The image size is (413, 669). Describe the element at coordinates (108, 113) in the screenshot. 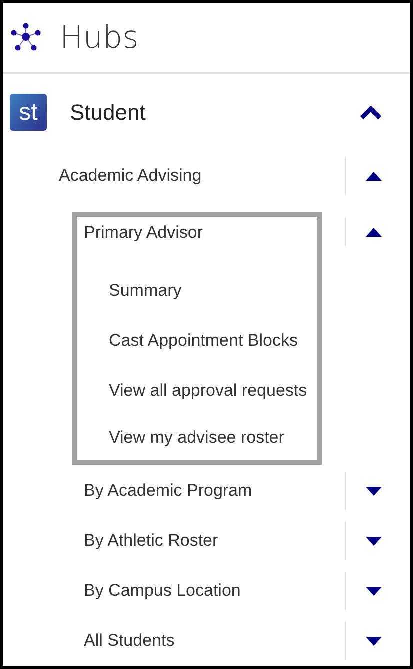

I see `student-hub-label: Student` at that location.